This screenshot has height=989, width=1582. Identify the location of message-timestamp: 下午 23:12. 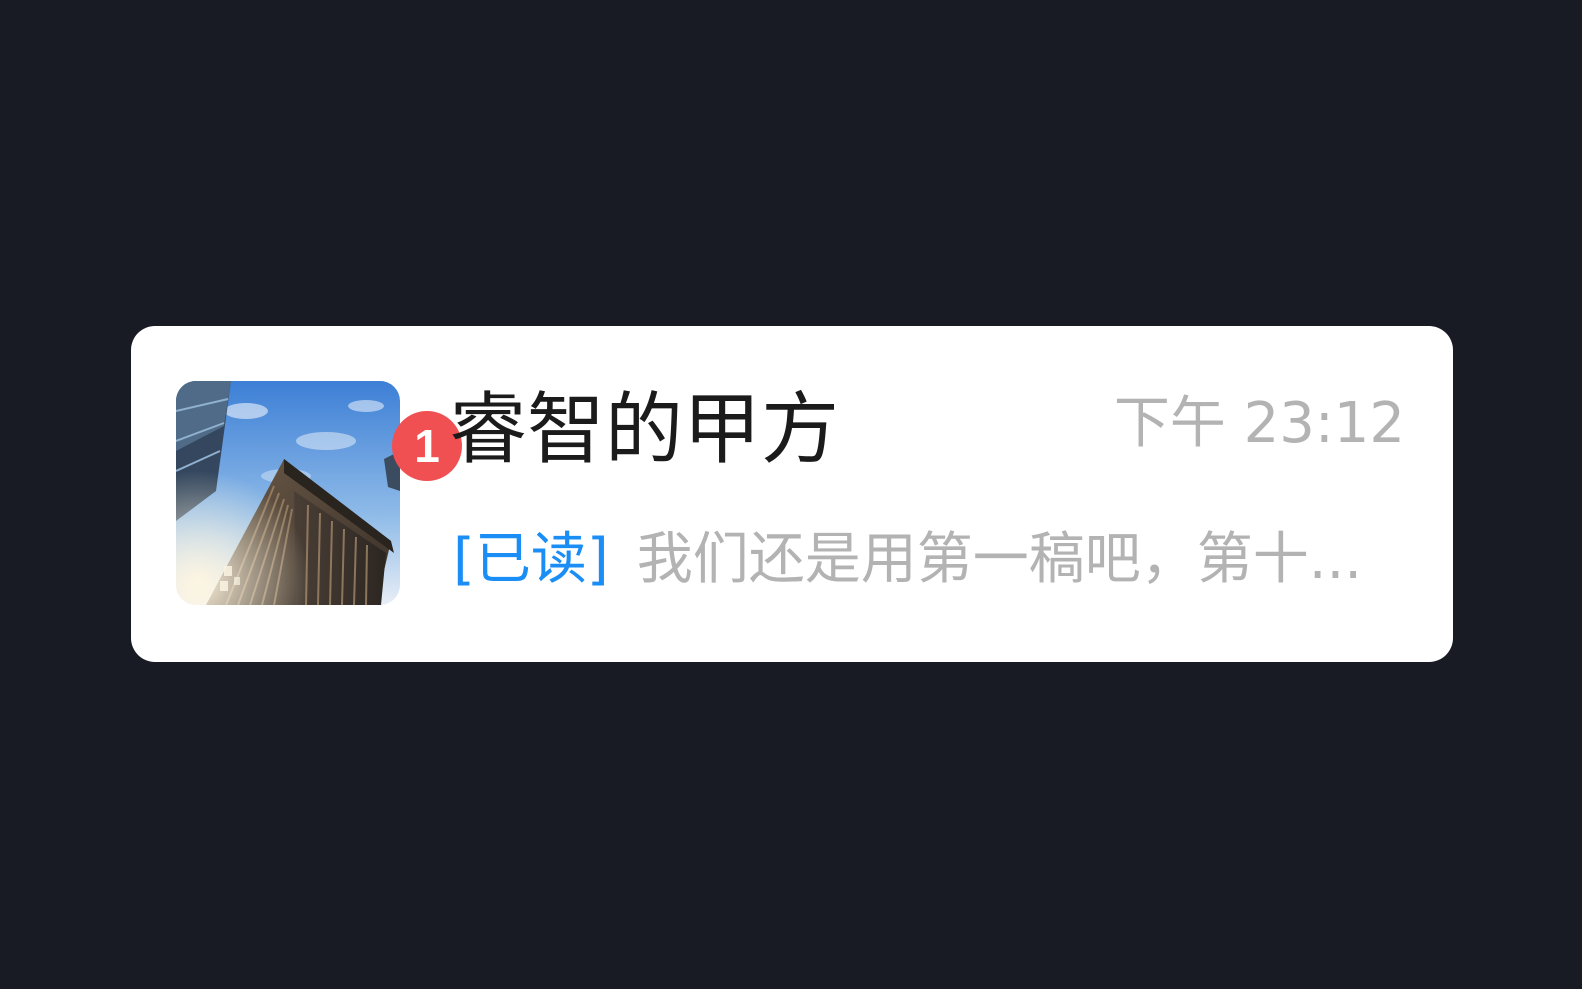
(1259, 423).